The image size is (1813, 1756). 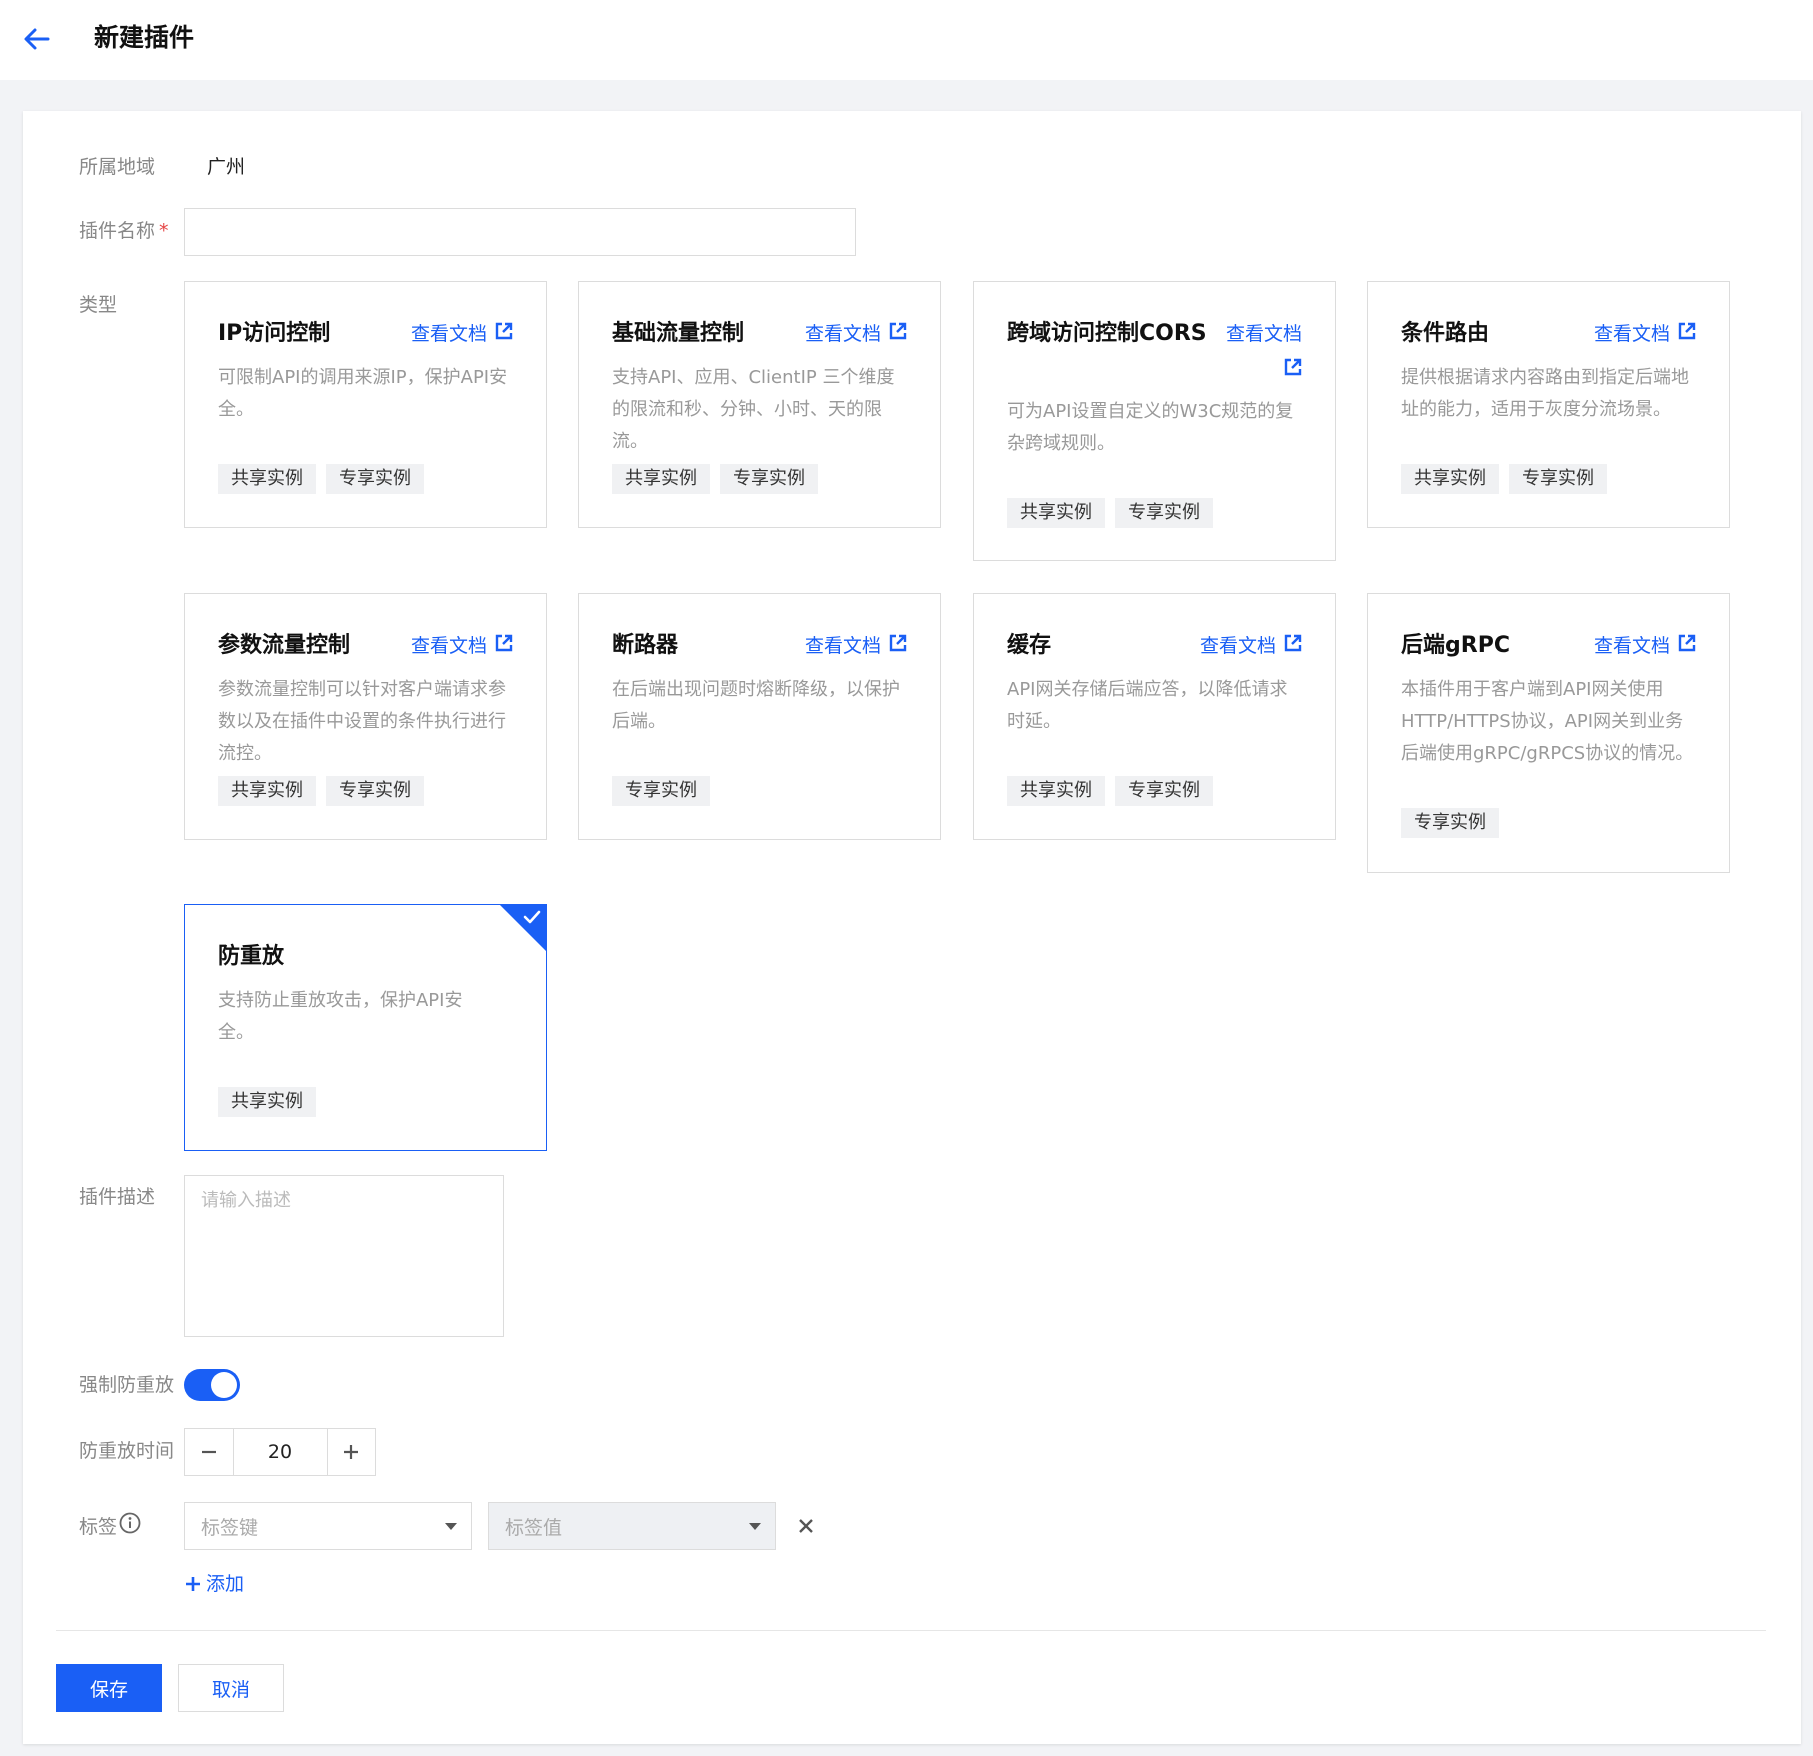 I want to click on card-description: 可为API设置自定义的W3C规范的复杂跨域规则。, so click(x=1150, y=427).